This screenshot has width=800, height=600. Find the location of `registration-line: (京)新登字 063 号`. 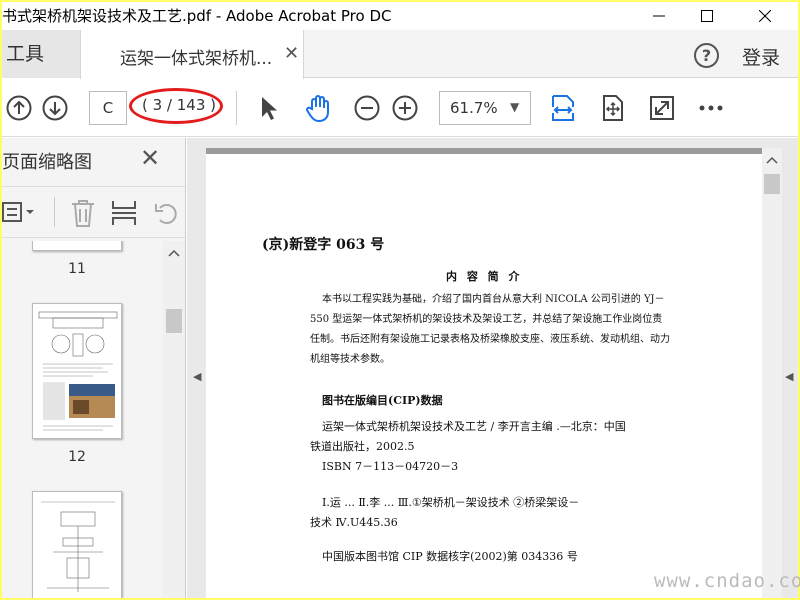

registration-line: (京)新登字 063 号 is located at coordinates (323, 245).